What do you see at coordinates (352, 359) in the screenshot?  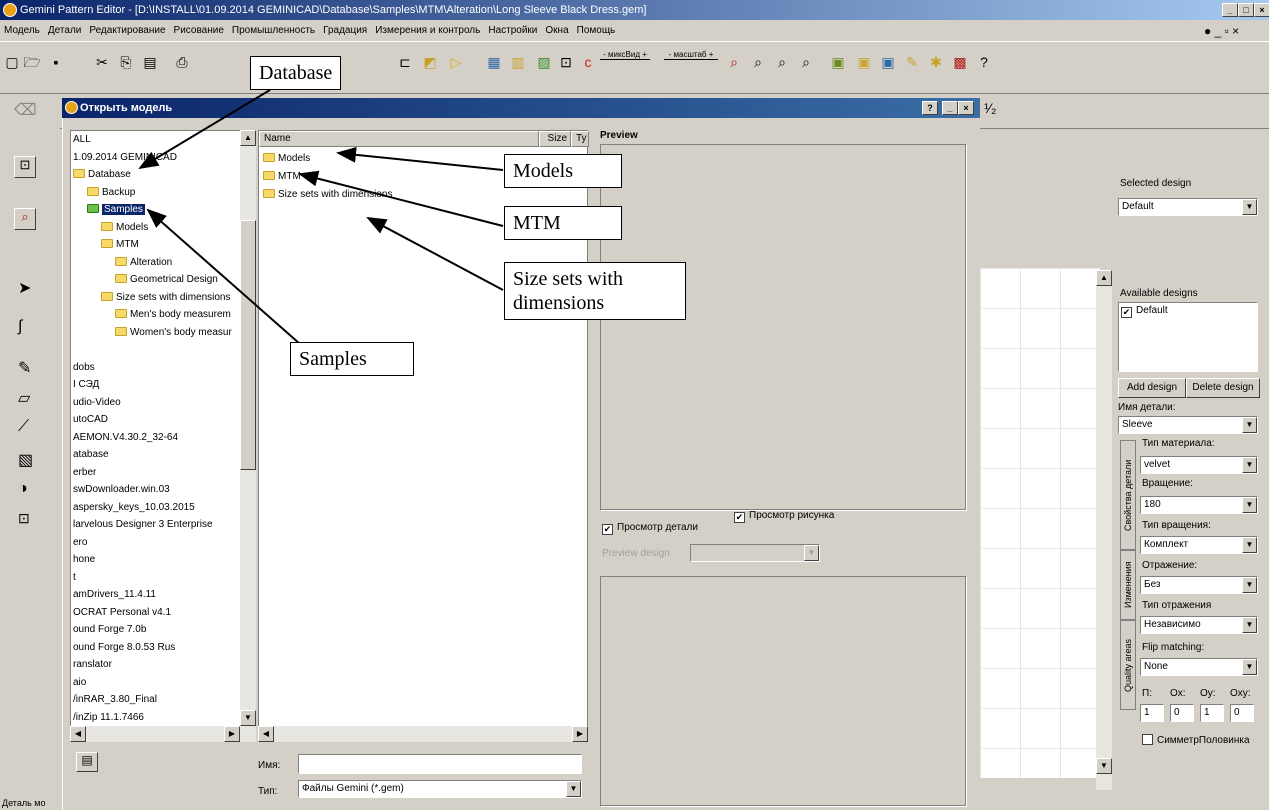 I see `callout-samples: Samples` at bounding box center [352, 359].